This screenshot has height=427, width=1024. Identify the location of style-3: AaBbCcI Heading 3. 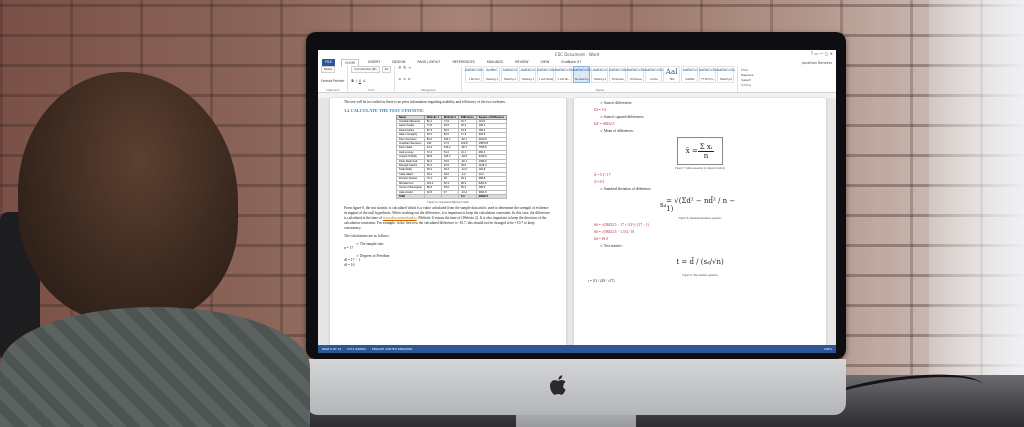
(528, 74).